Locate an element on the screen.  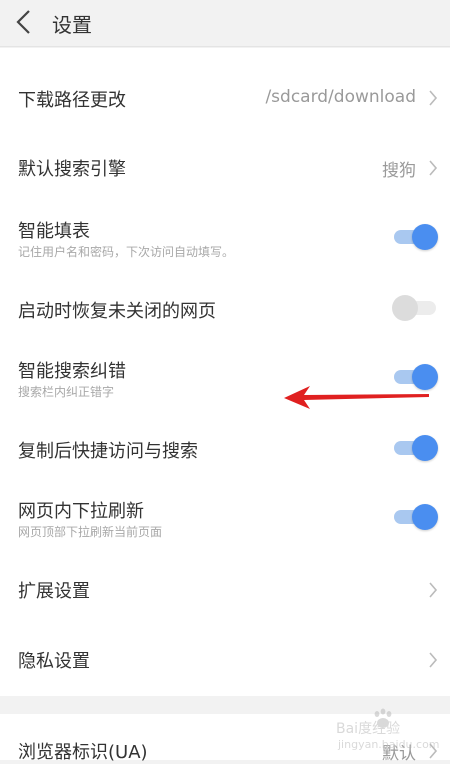
smart-form-fill-toggle is located at coordinates (415, 237).